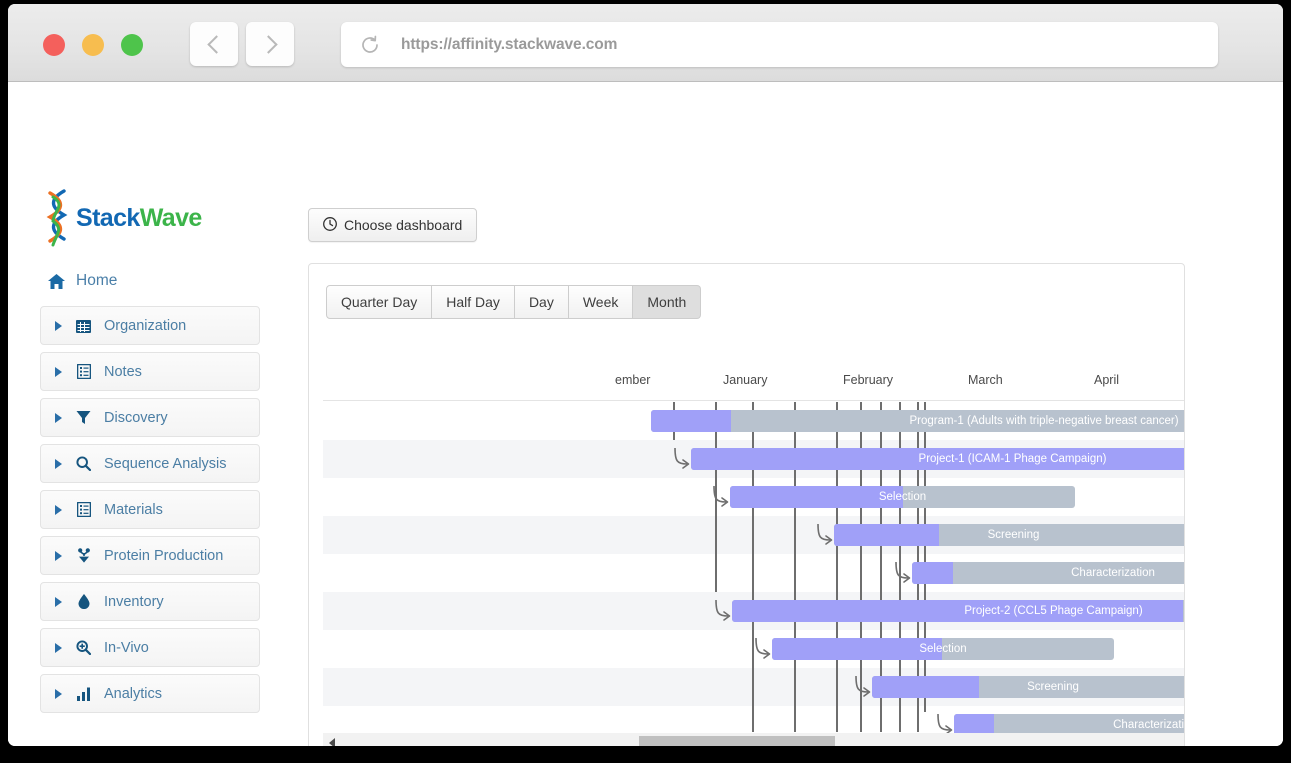  What do you see at coordinates (83, 417) in the screenshot?
I see `funnel-icon` at bounding box center [83, 417].